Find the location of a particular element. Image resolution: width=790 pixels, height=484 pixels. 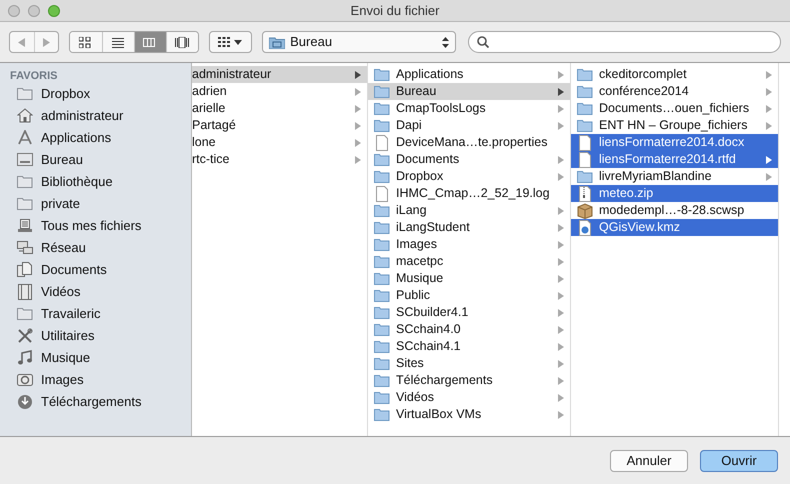

folder-row: SCchain4.0 is located at coordinates (469, 329).